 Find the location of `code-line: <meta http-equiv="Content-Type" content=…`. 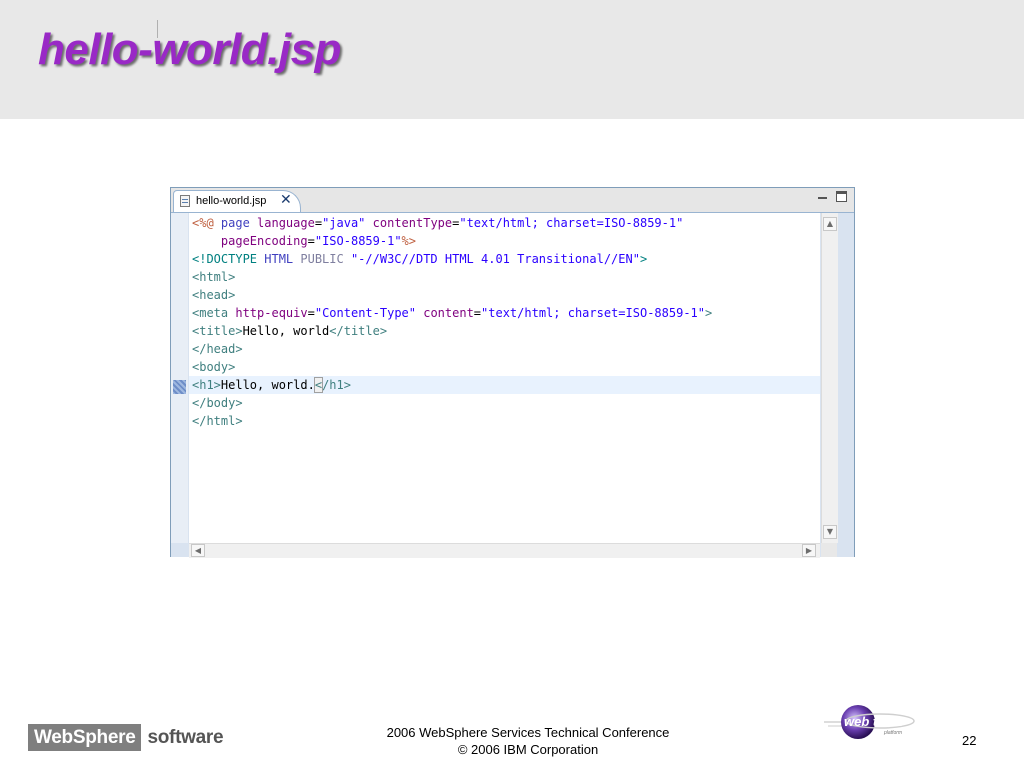

code-line: <meta http-equiv="Content-Type" content=… is located at coordinates (506, 313).